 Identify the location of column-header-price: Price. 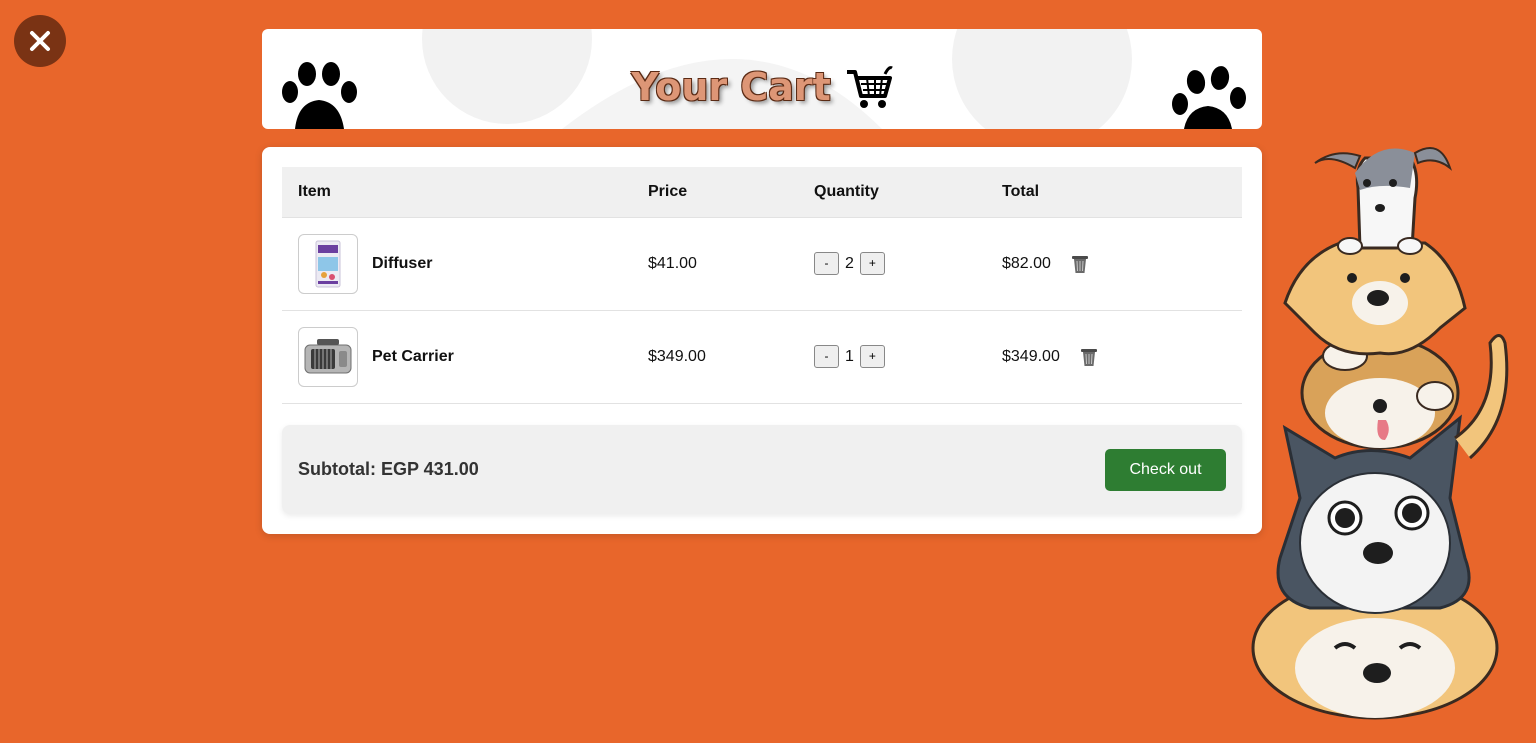
(715, 192).